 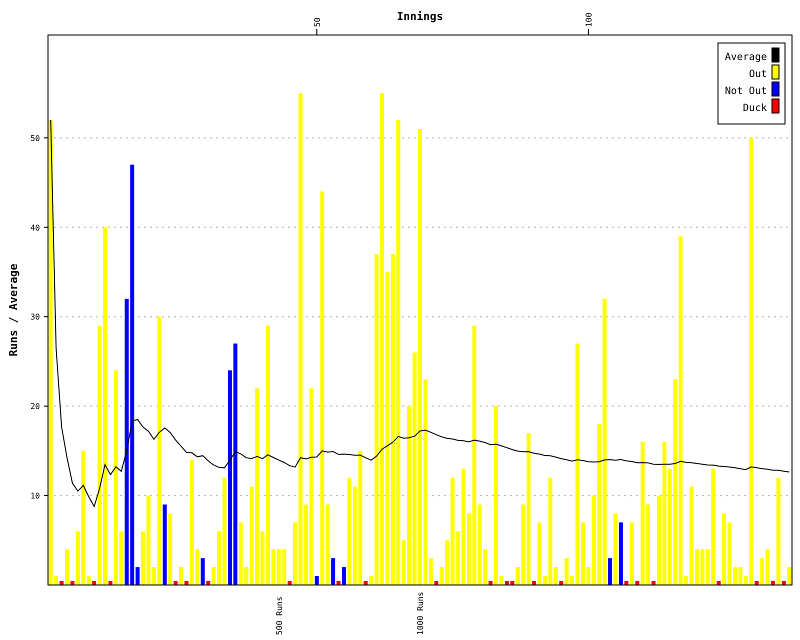 I want to click on axis-title: Runs / Average, so click(x=13, y=310).